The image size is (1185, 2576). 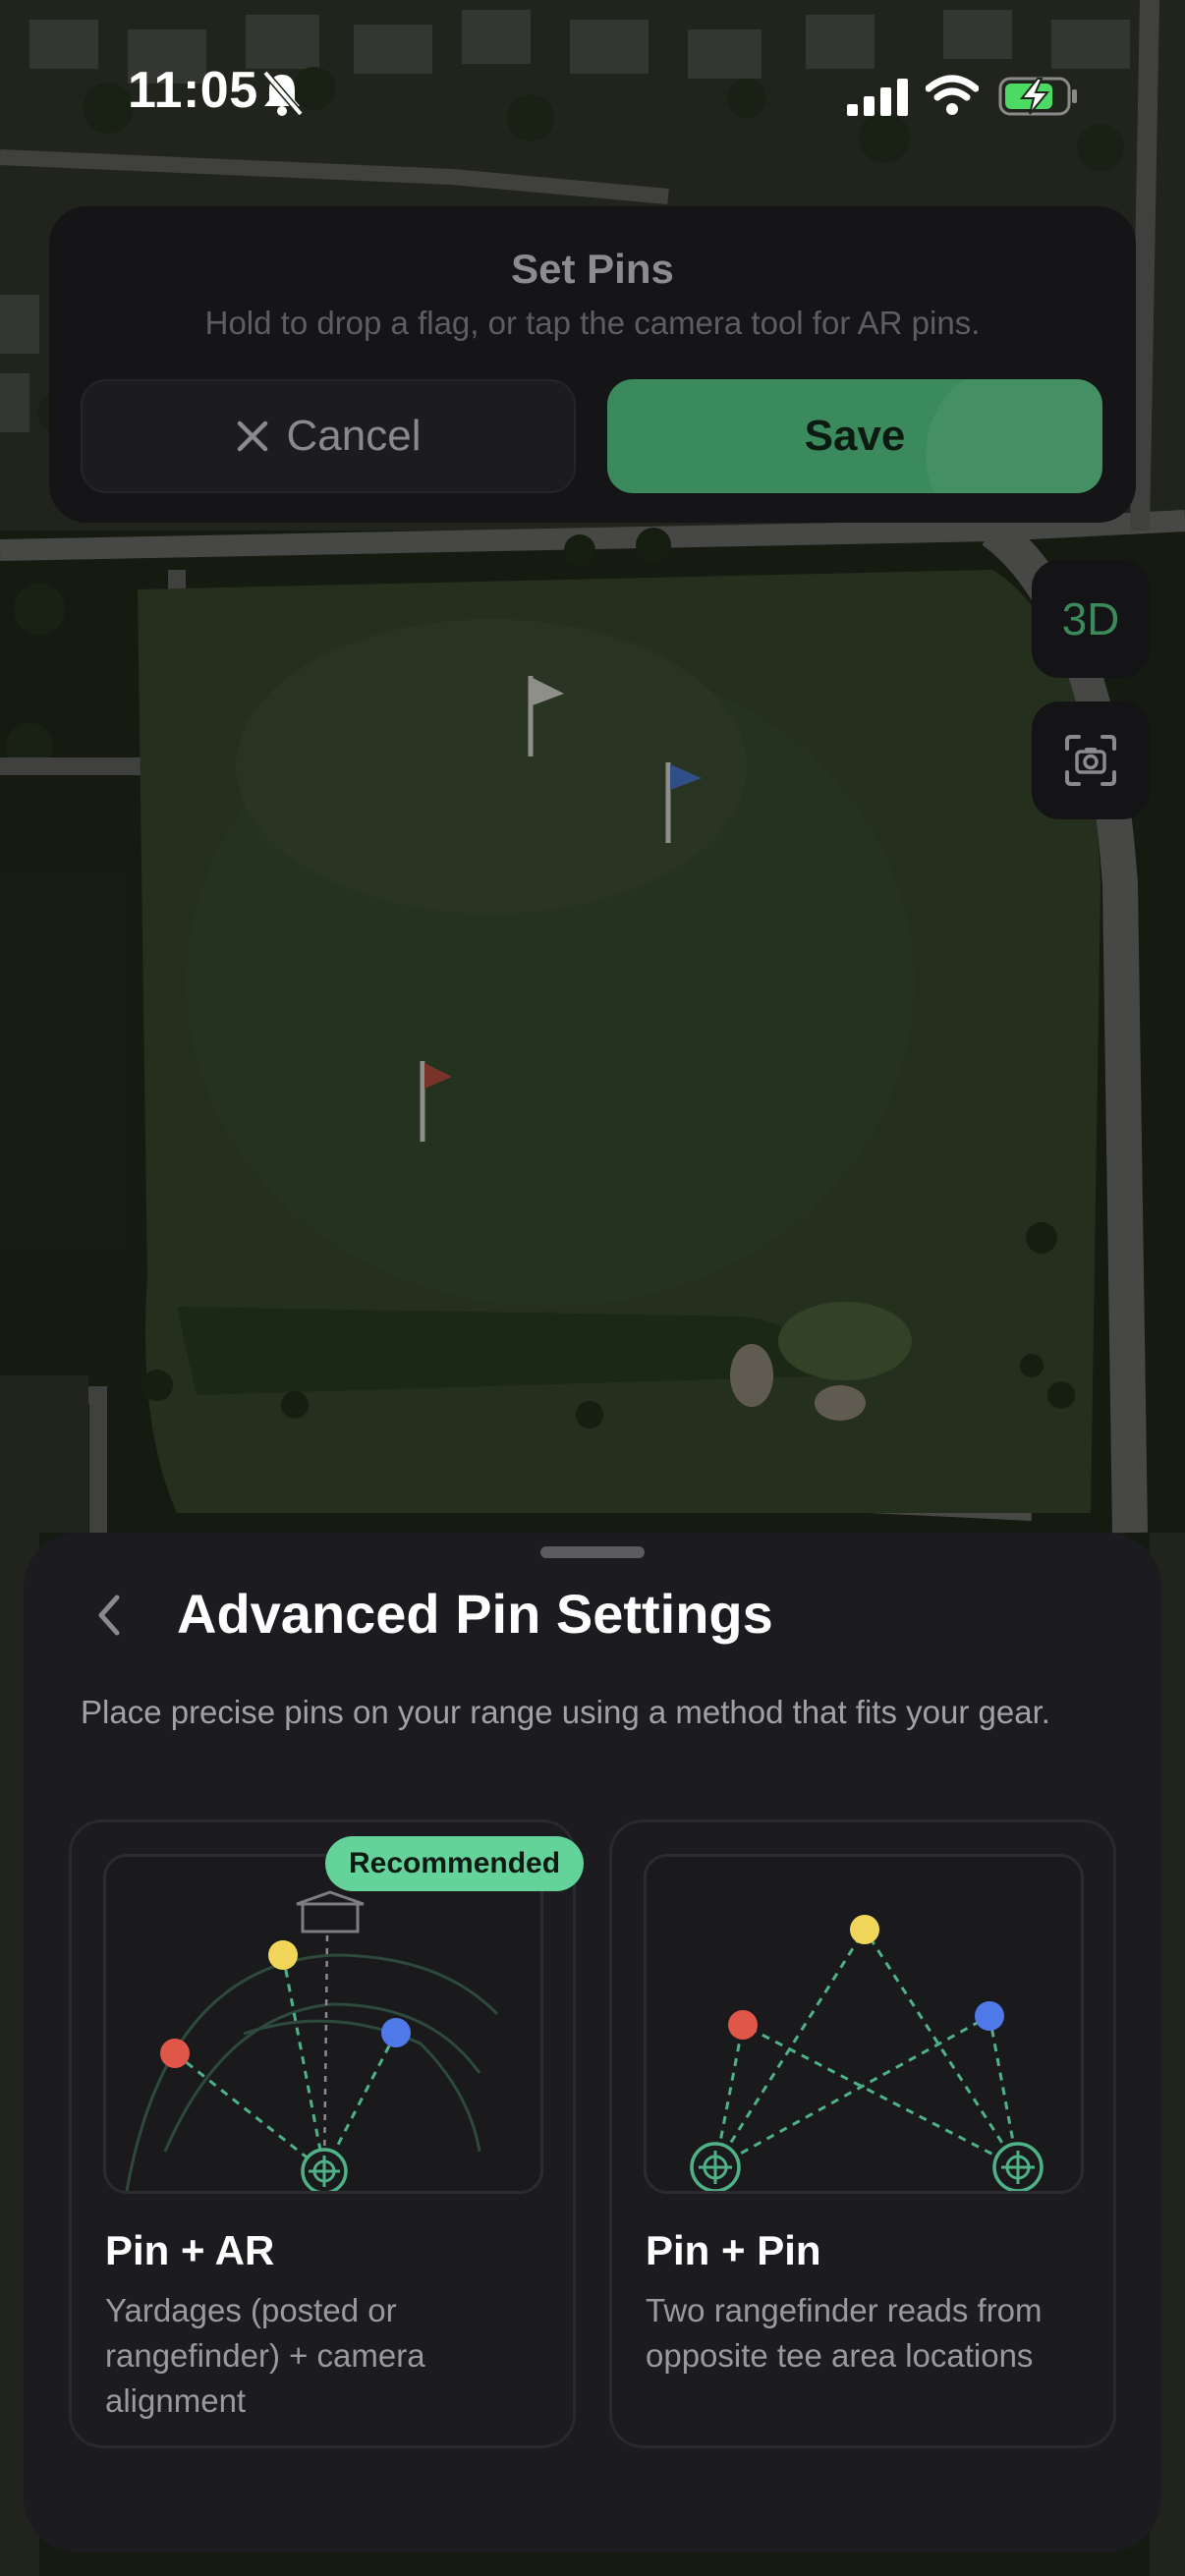 I want to click on chevron-left-icon, so click(x=109, y=1615).